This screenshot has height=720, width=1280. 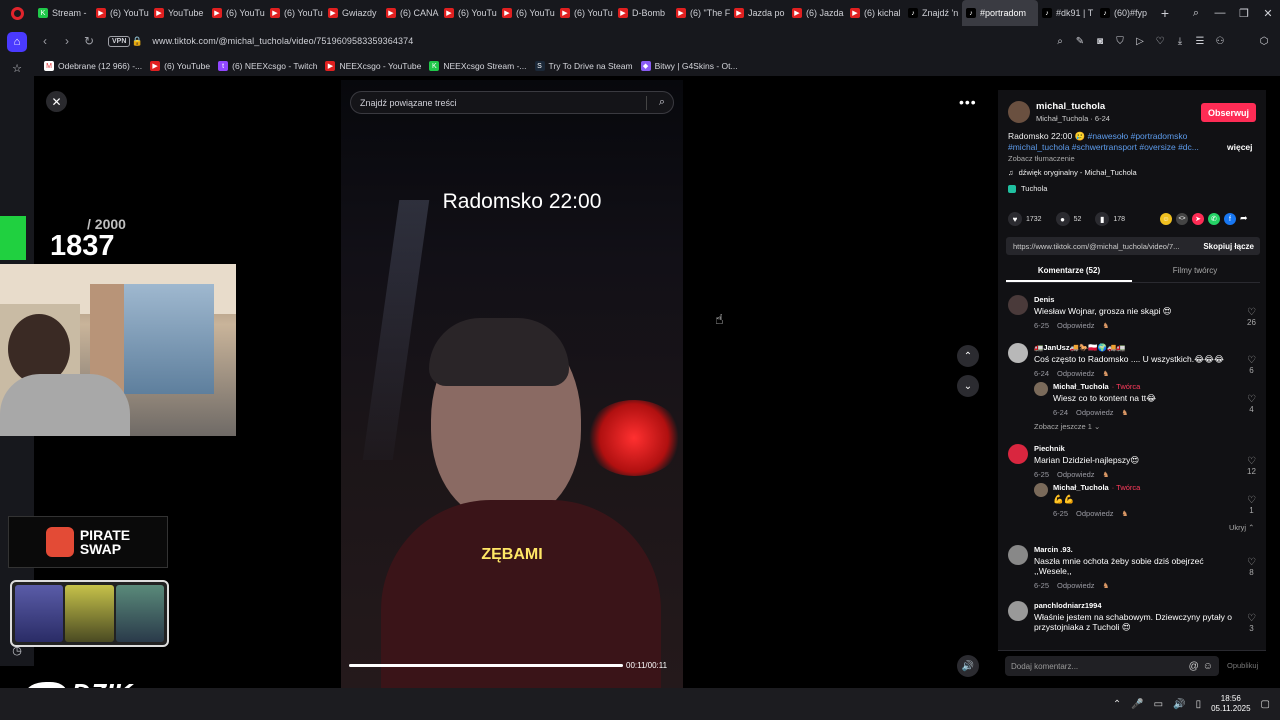 What do you see at coordinates (701, 13) in the screenshot?
I see `browser-tab: ▶ (6) "The F` at bounding box center [701, 13].